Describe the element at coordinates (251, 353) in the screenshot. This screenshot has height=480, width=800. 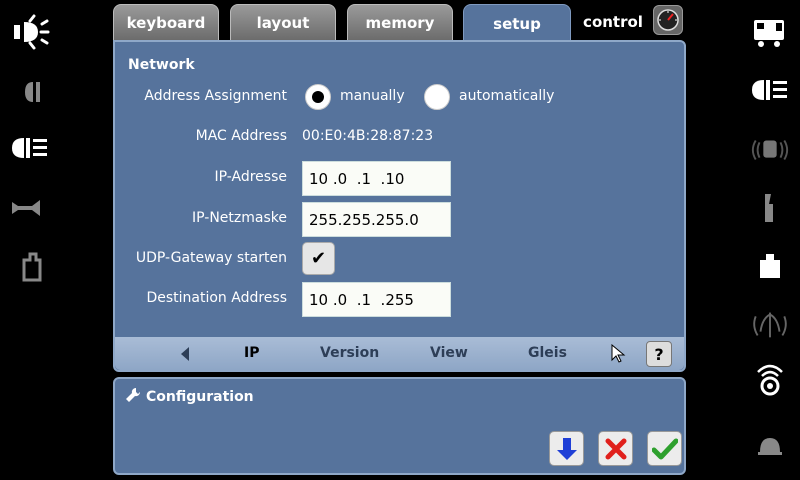
I see `subtab-ip: IP` at that location.